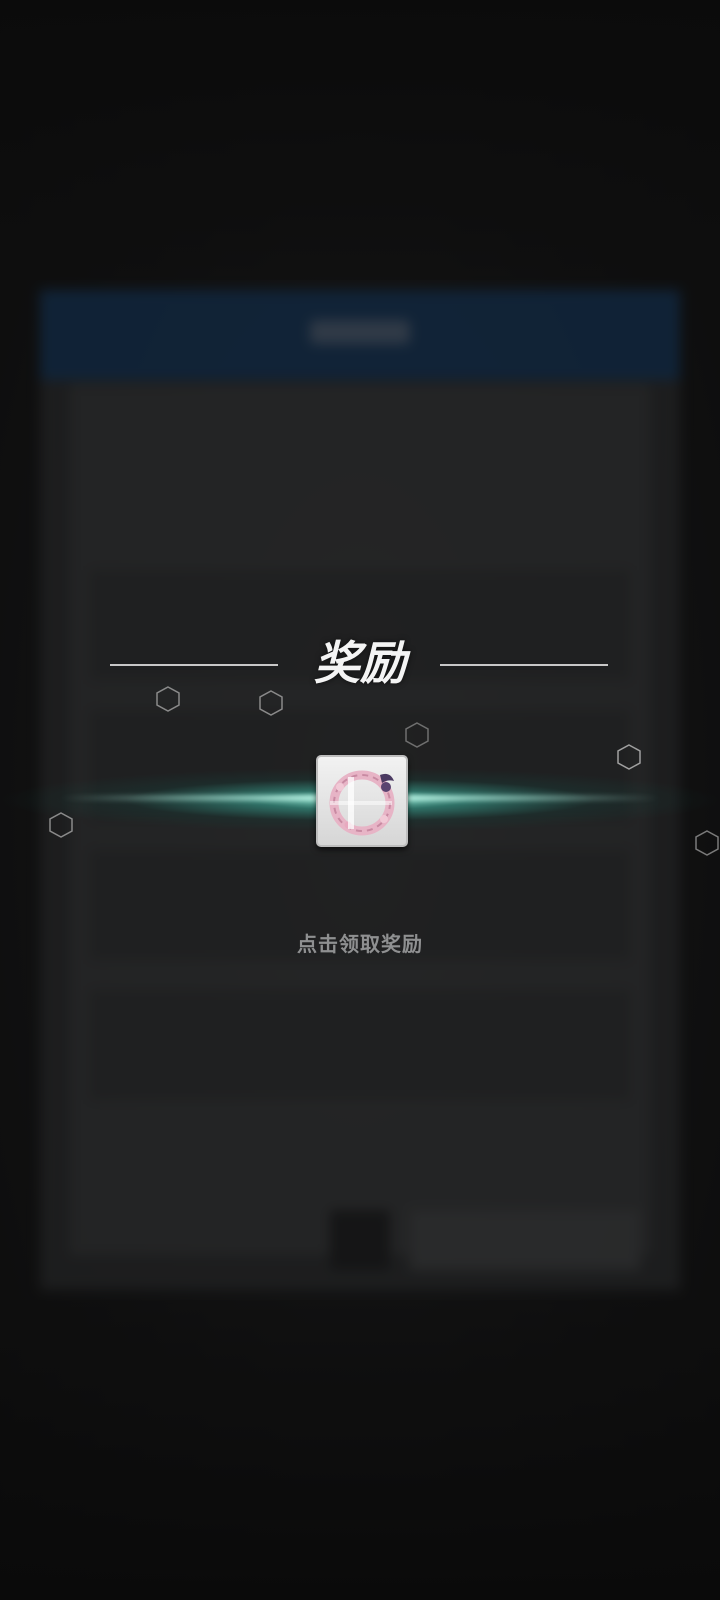  I want to click on reward-title: 奖励, so click(360, 663).